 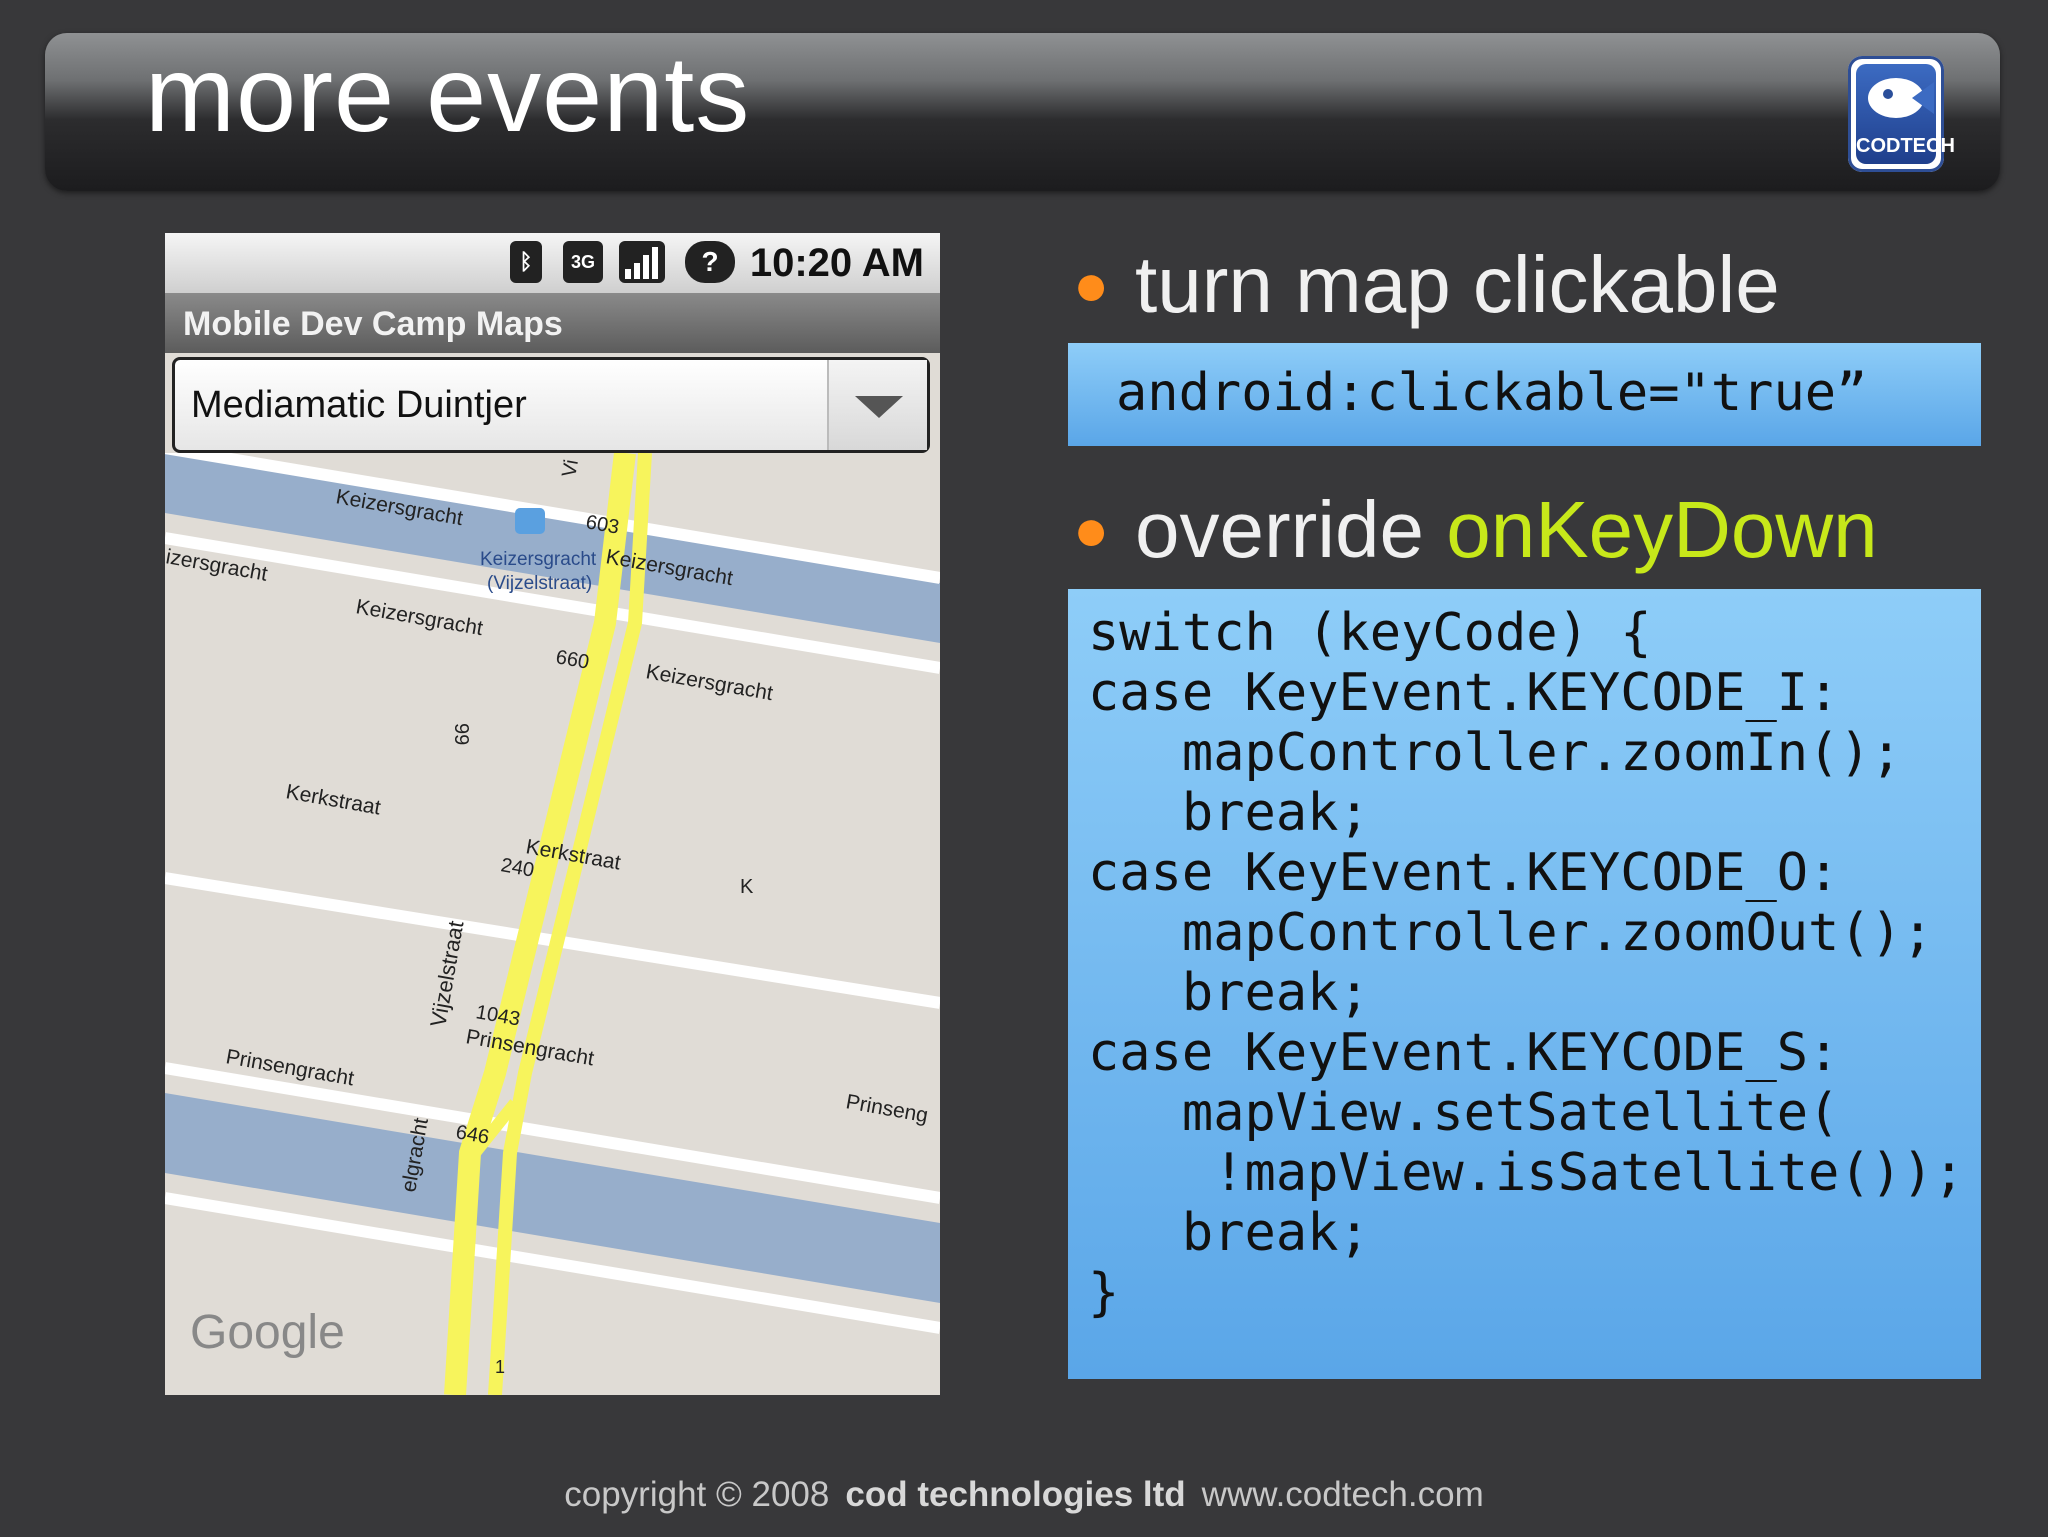 What do you see at coordinates (538, 559) in the screenshot?
I see `map-label: Keizersgracht` at bounding box center [538, 559].